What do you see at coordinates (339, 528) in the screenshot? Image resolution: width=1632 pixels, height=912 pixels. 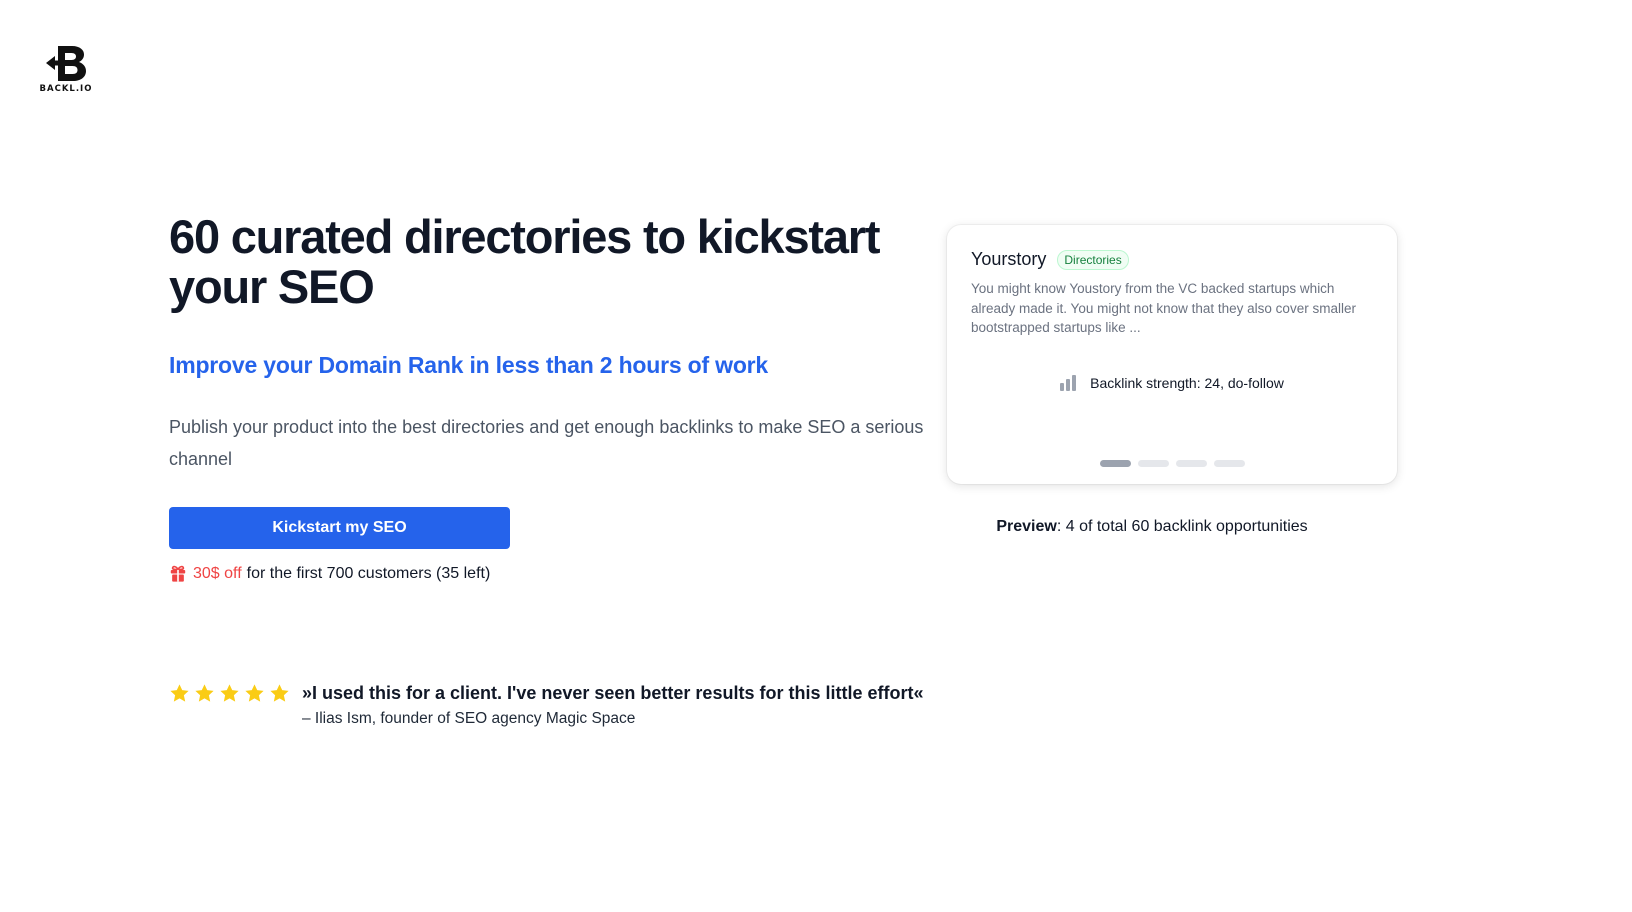 I see `kickstart-seo-button: Kickstart my SEO` at bounding box center [339, 528].